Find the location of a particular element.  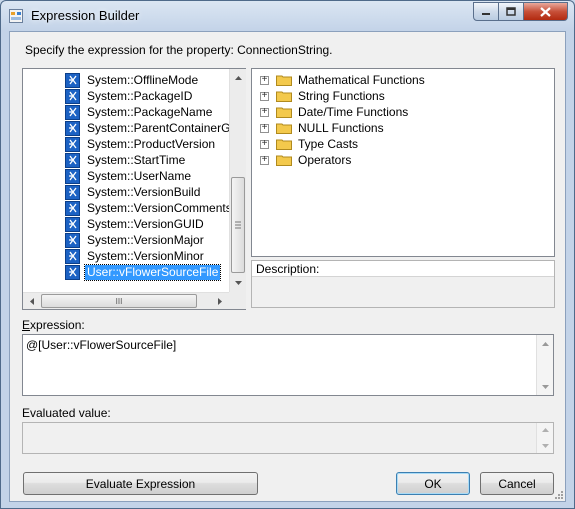

ok-label: OK is located at coordinates (433, 483).